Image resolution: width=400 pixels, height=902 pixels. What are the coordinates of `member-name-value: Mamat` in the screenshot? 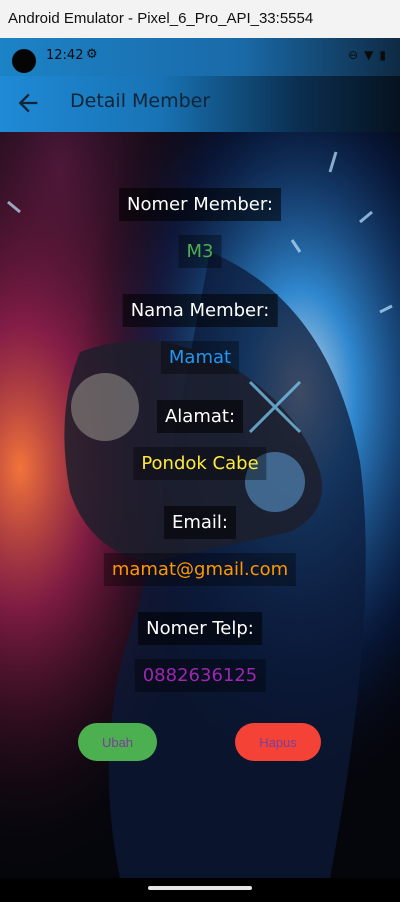 It's located at (200, 357).